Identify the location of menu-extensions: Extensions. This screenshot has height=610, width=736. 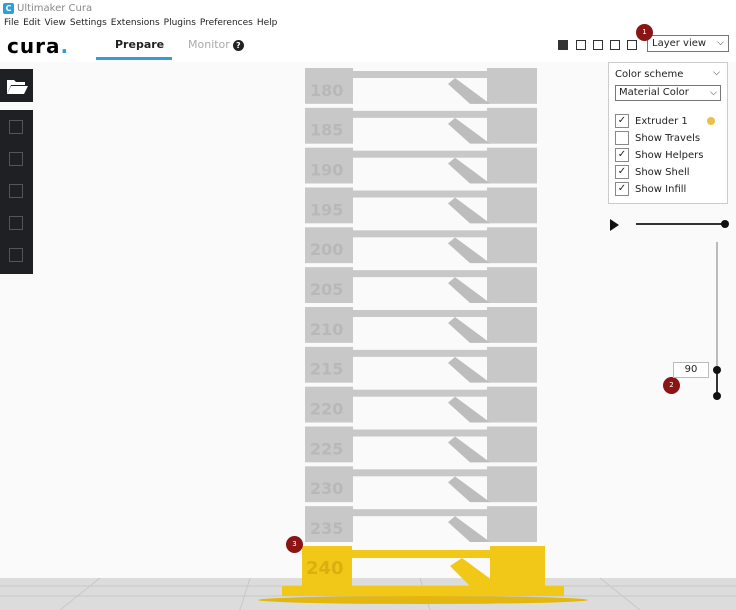
(135, 23).